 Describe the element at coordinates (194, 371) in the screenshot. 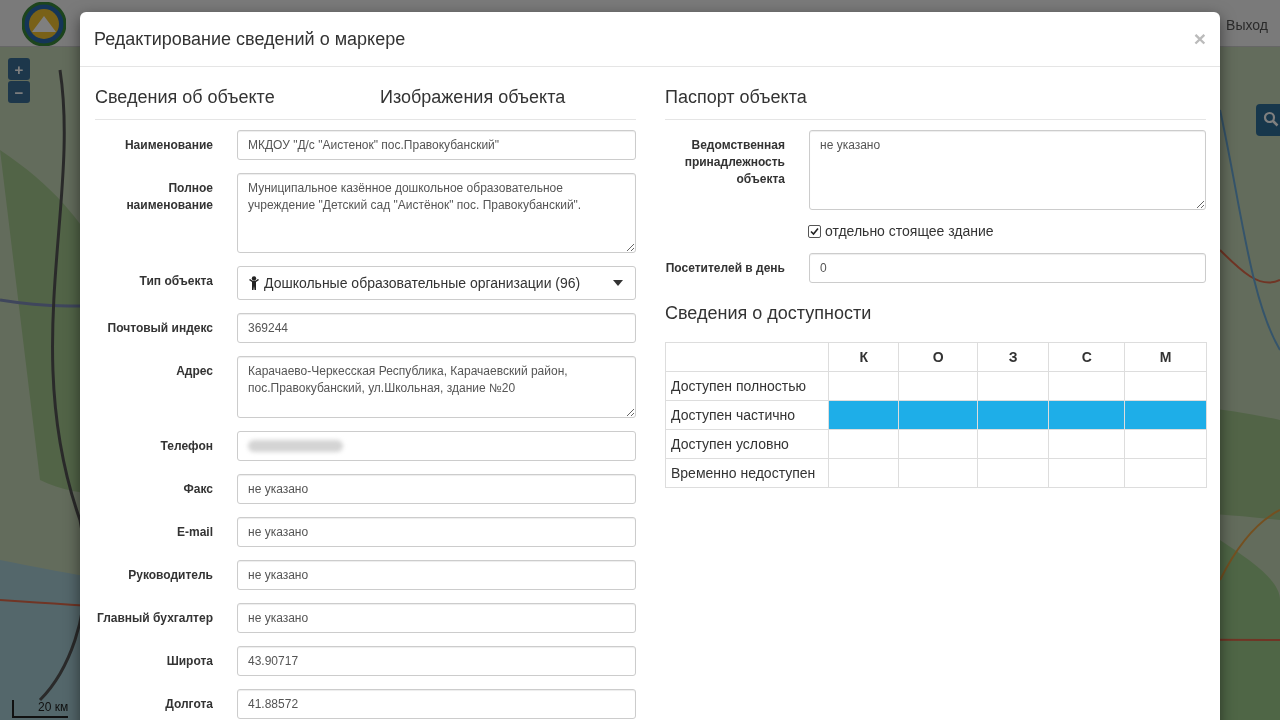

I see `field-label: Адрес` at that location.